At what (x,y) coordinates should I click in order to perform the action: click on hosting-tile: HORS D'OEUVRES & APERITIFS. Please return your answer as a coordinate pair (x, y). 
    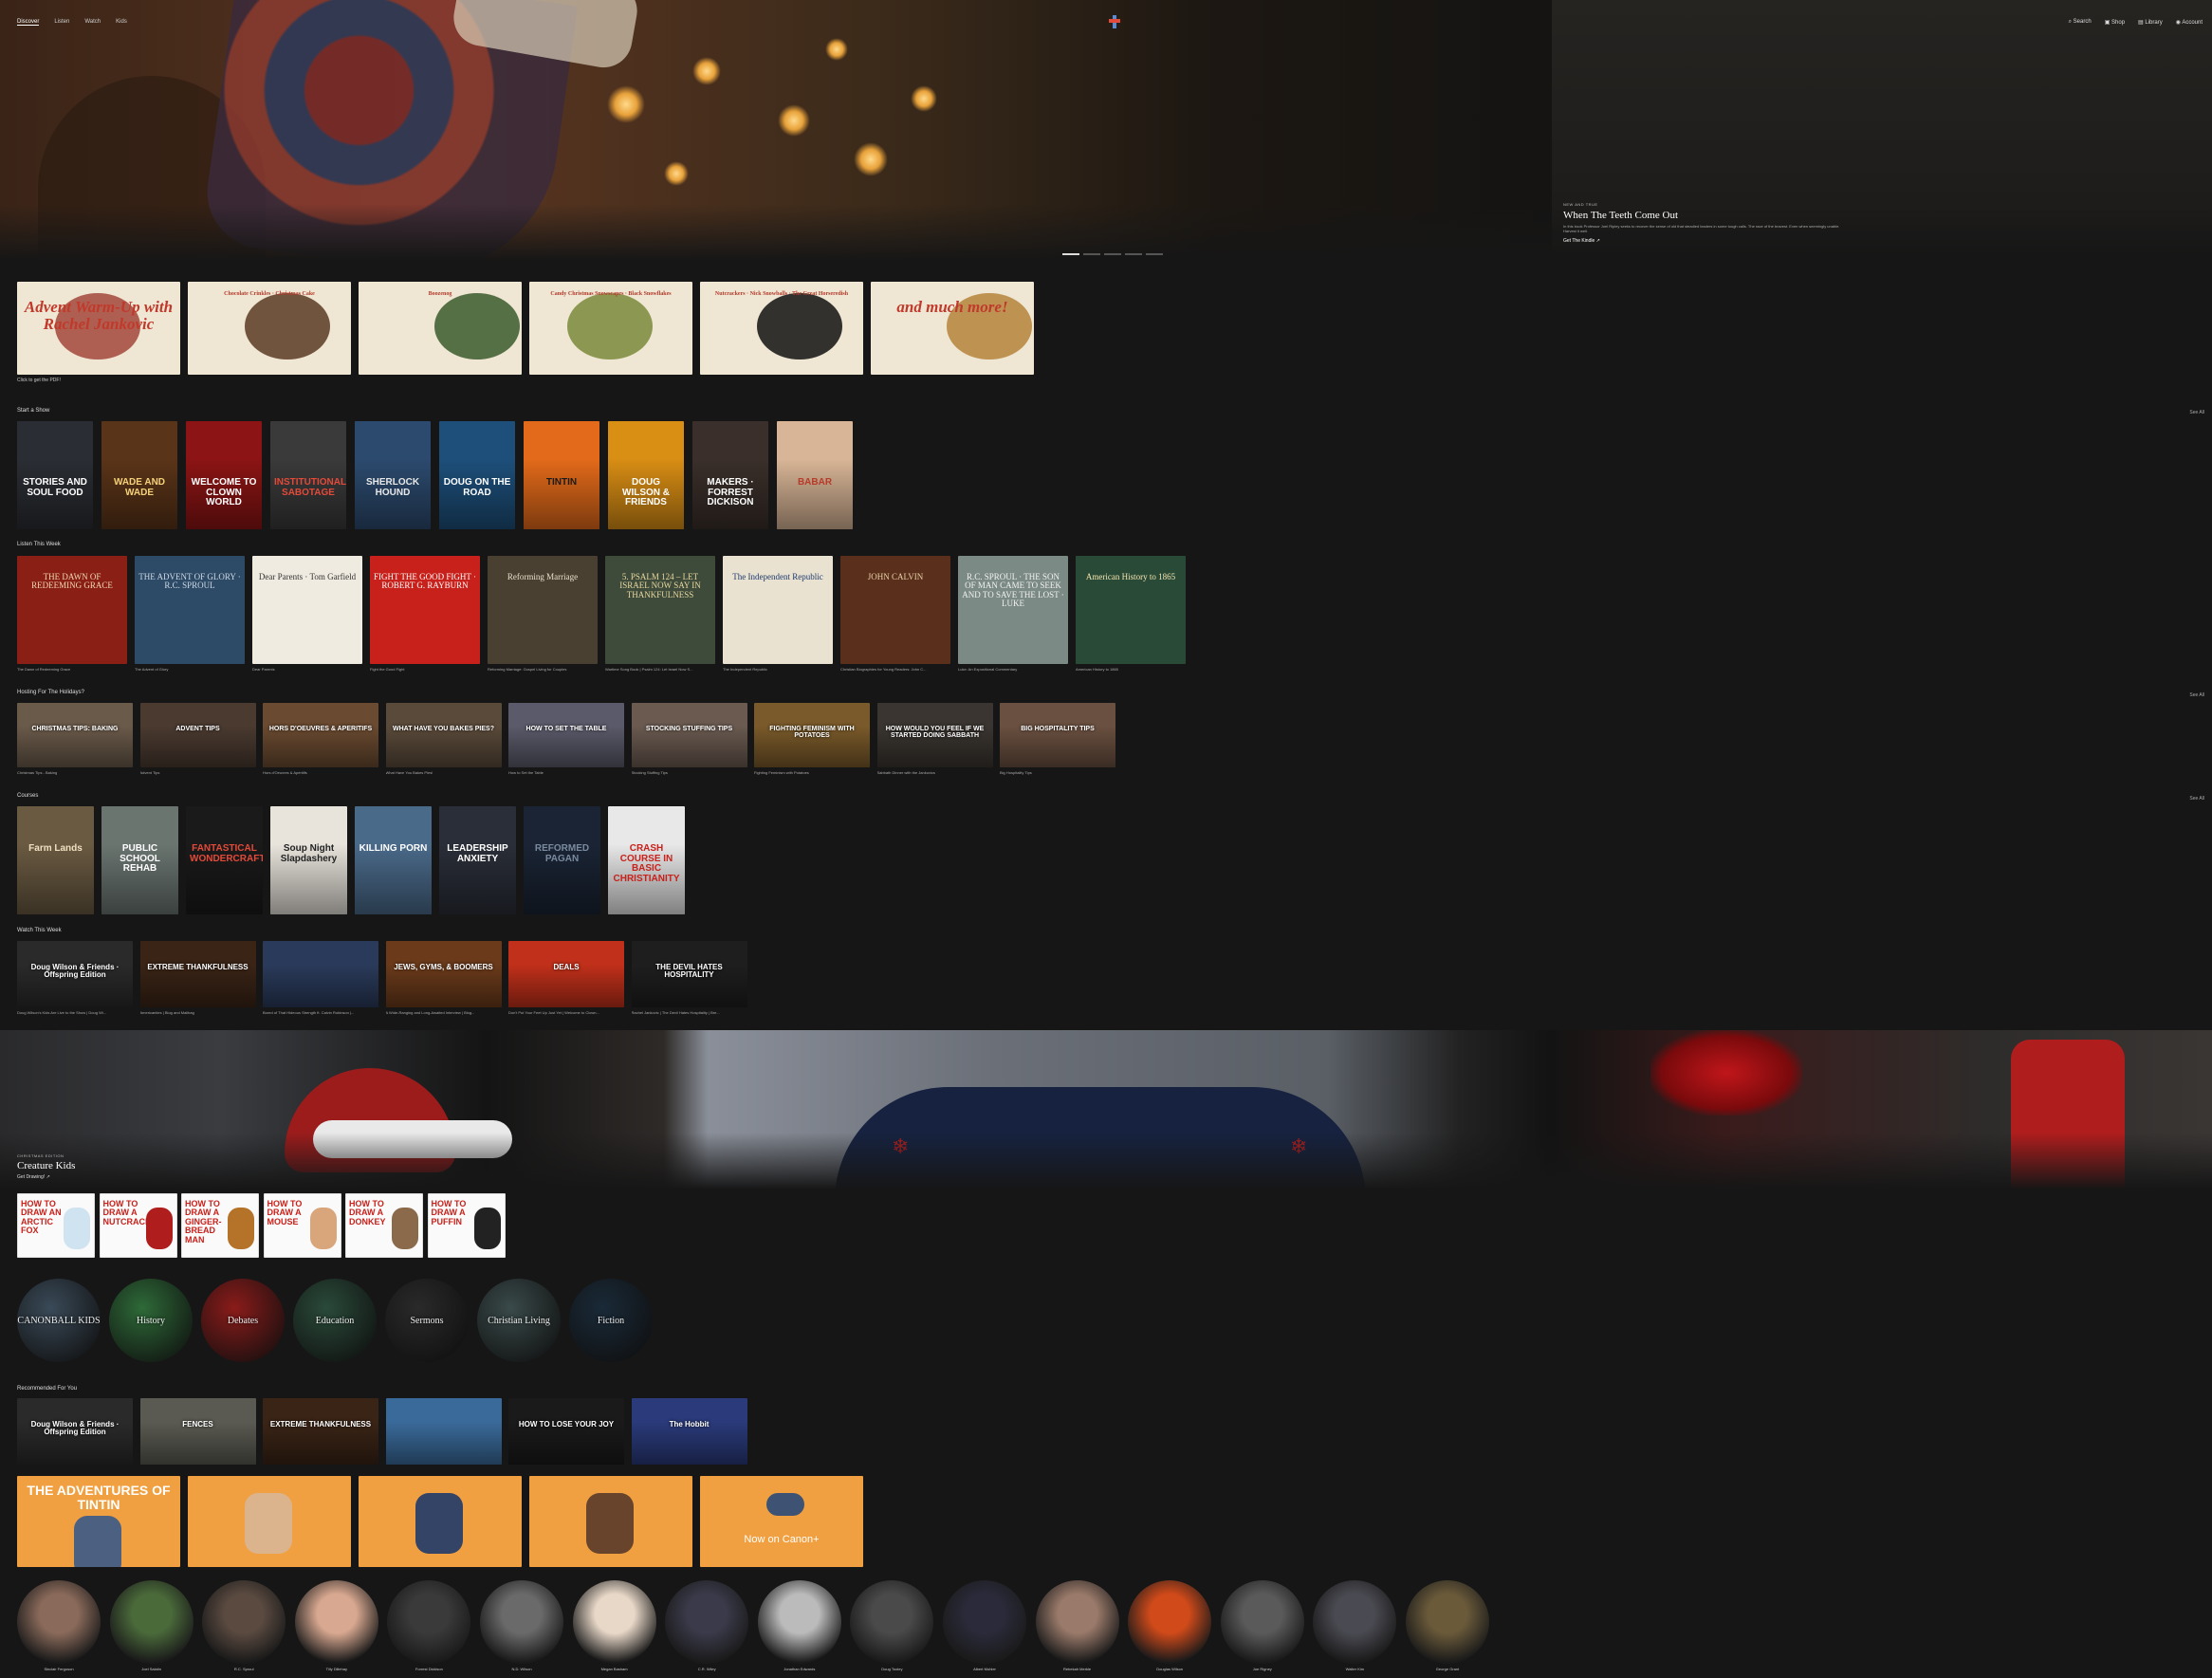
    Looking at the image, I should click on (320, 735).